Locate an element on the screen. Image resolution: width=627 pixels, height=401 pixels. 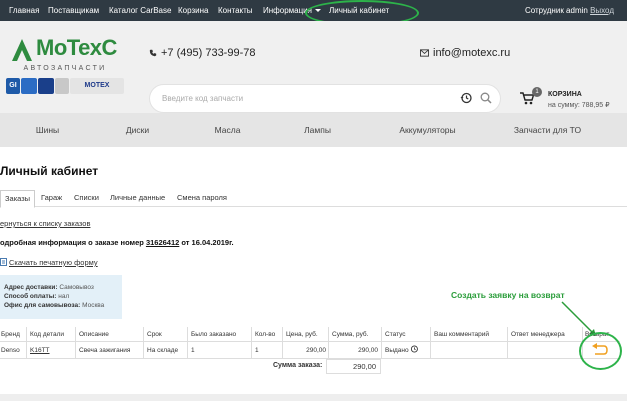
return-request-annotation: Создать заявку на возврат is located at coordinates (508, 295).